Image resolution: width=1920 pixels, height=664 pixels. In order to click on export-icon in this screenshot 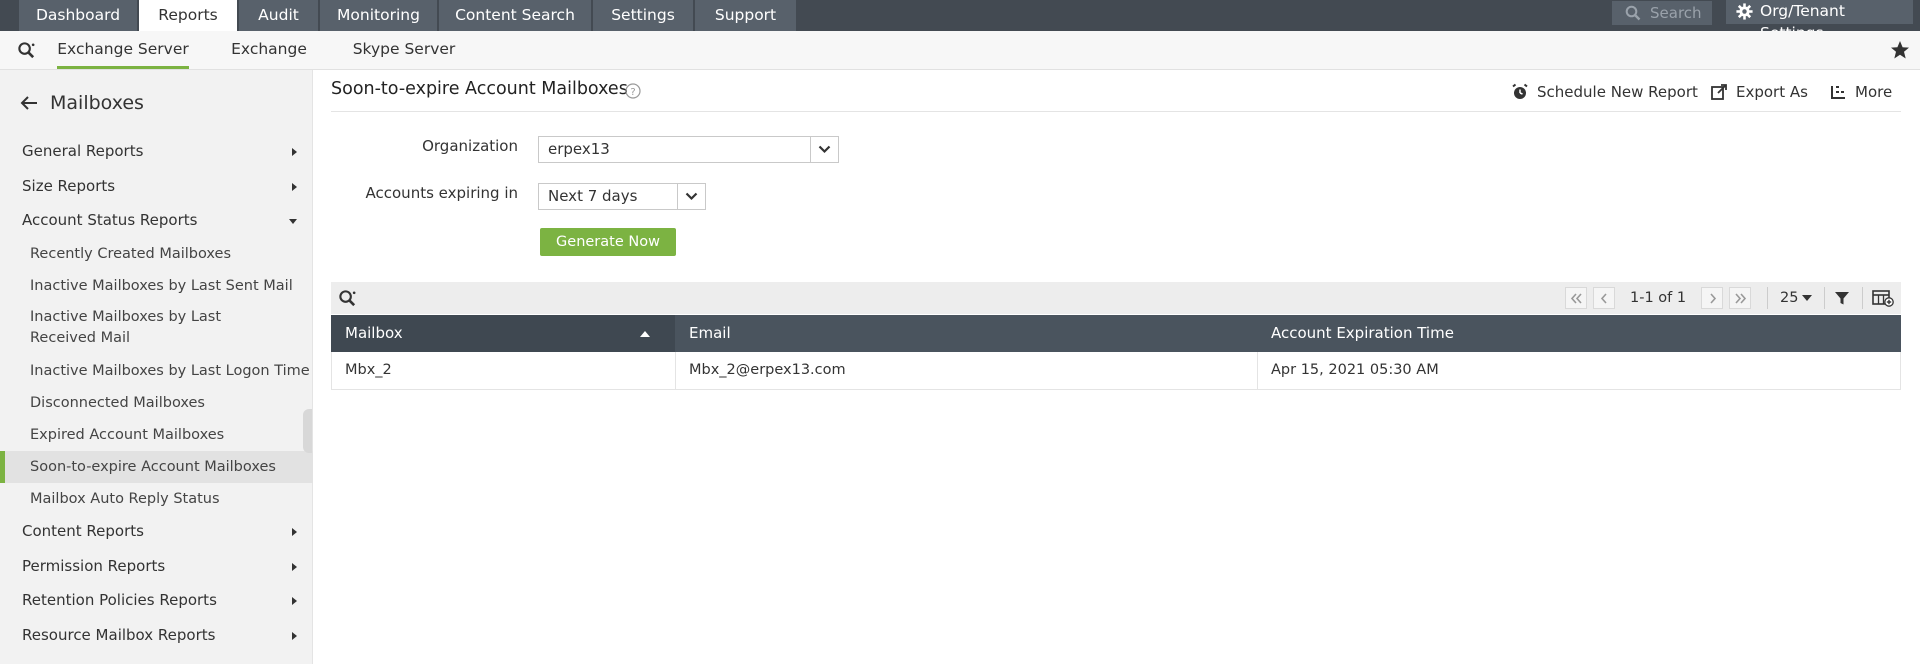, I will do `click(1719, 92)`.